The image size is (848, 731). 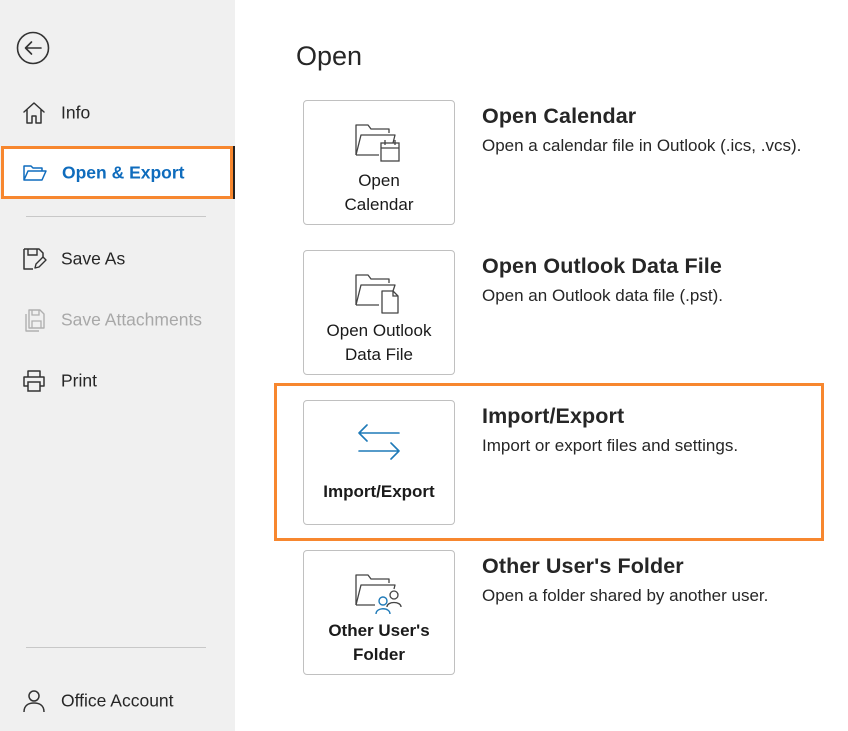 I want to click on sidebar-item-office-account: Office Account, so click(x=117, y=701).